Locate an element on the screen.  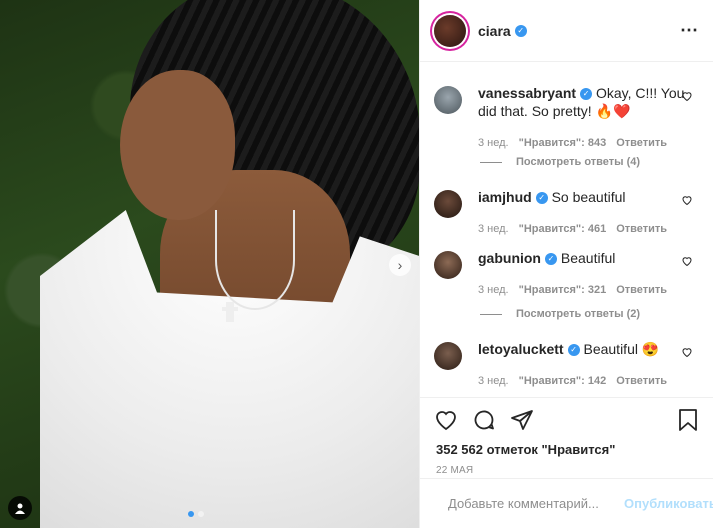
add-comment-bar: Опубликовать is located at coordinates (566, 503).